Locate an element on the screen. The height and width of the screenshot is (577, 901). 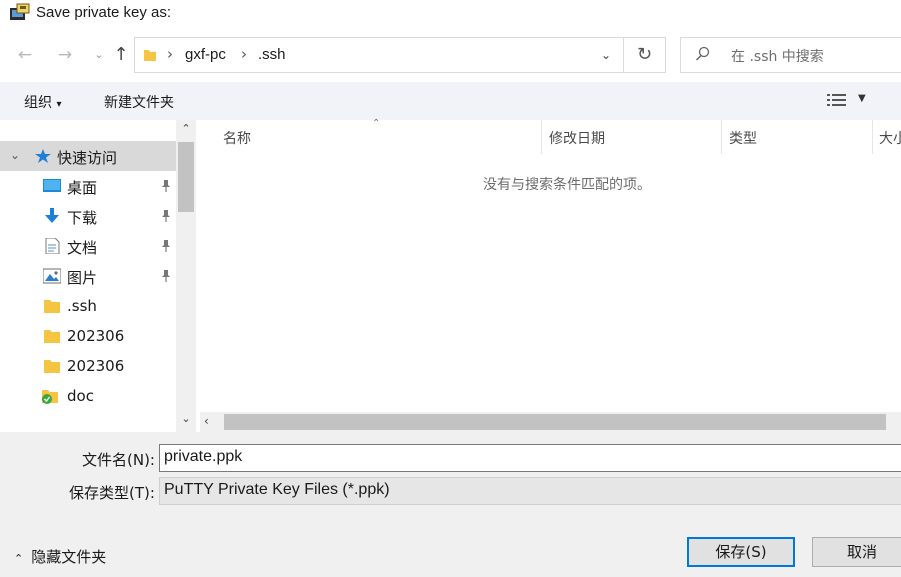
column-header-size: 大小 is located at coordinates (887, 137).